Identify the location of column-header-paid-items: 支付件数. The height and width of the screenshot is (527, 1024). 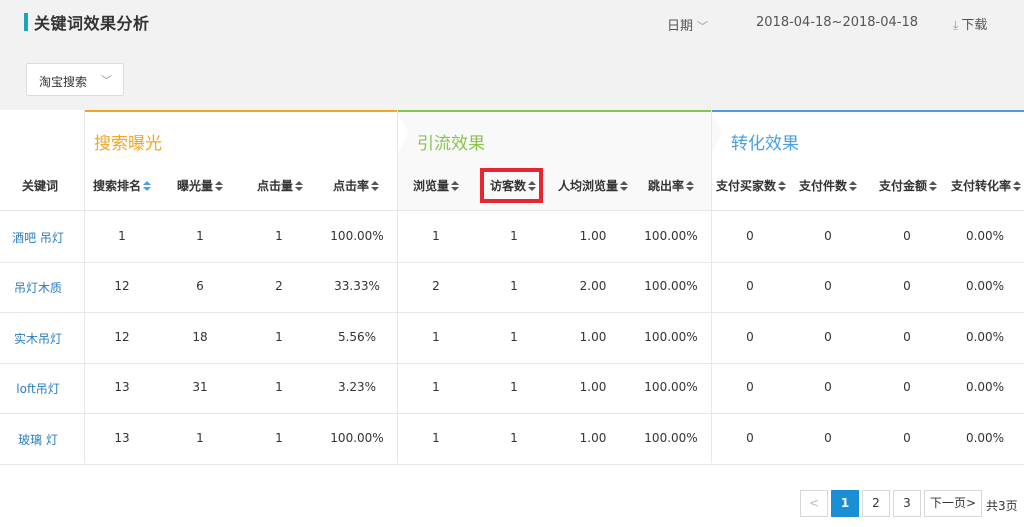
(828, 185).